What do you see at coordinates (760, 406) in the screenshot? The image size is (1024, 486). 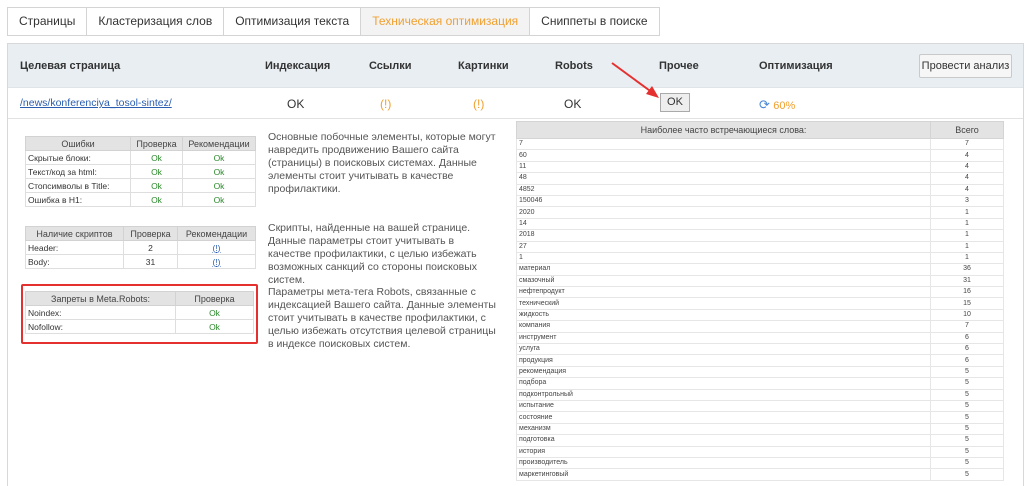 I see `table-row: испытание 5` at bounding box center [760, 406].